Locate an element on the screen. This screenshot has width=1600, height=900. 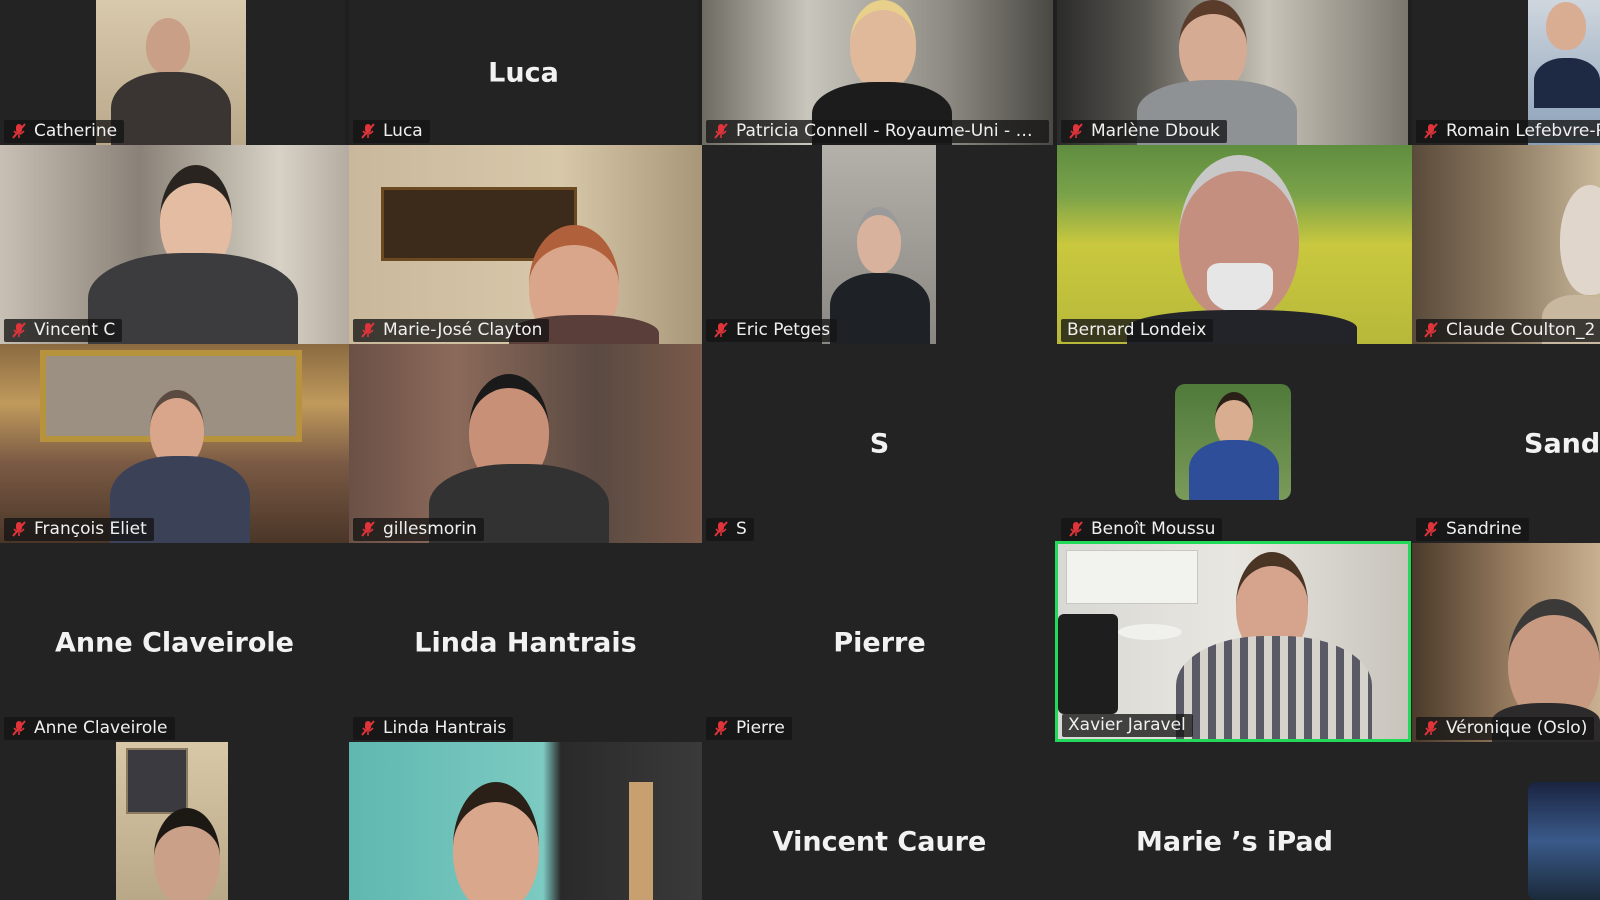
participant-tile-marie-jose-clayton: Marie-José Clayton is located at coordinates (525, 244).